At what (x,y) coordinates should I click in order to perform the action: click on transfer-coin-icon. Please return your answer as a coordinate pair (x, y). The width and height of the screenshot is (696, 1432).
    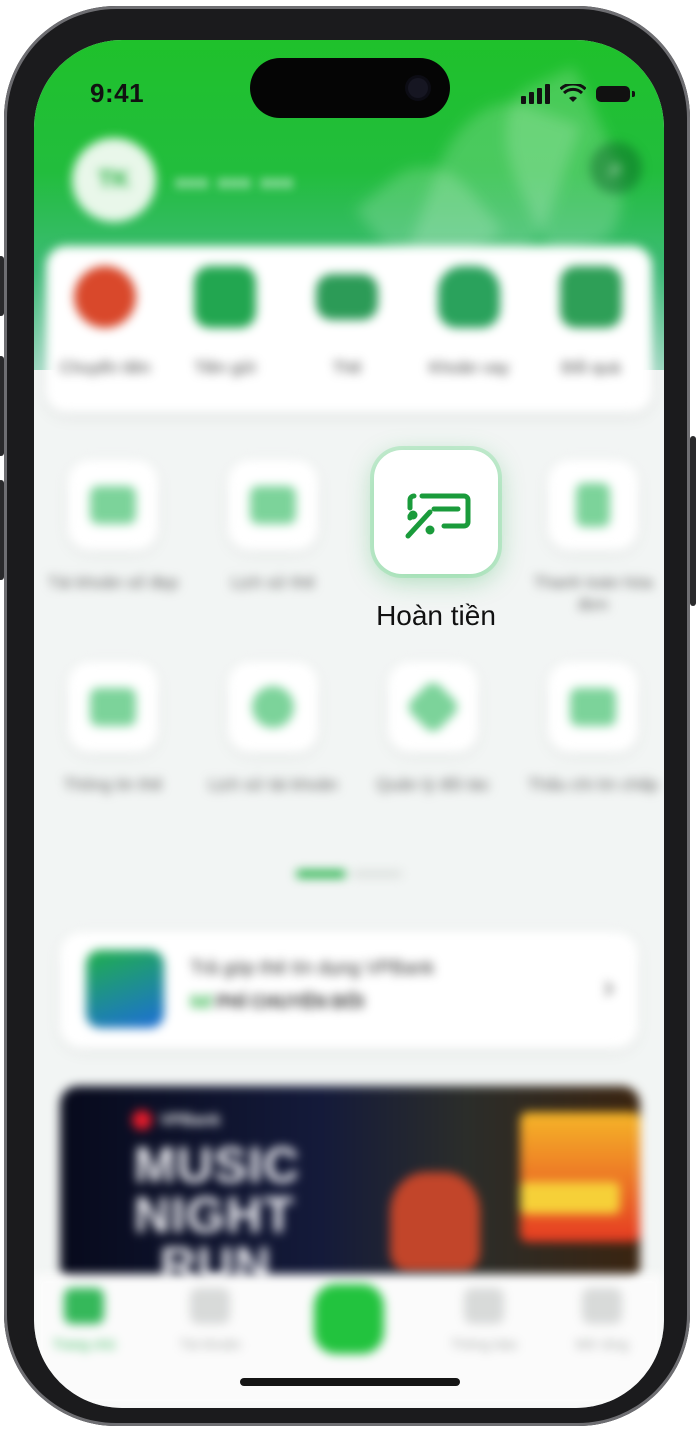
    Looking at the image, I should click on (105, 297).